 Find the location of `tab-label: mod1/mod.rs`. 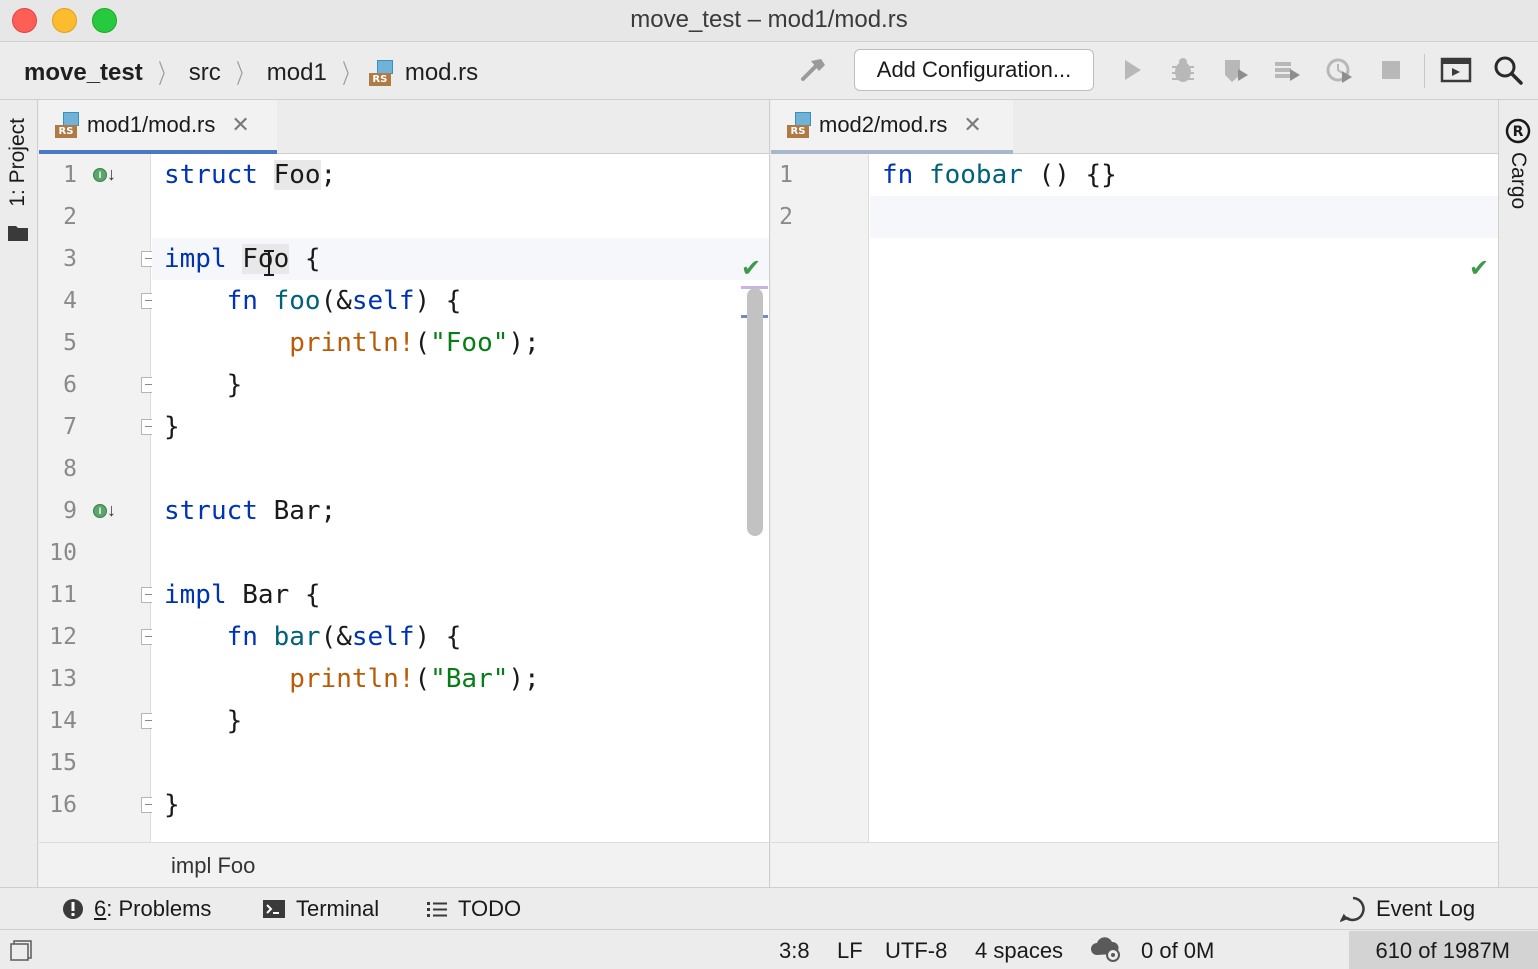

tab-label: mod1/mod.rs is located at coordinates (151, 124).